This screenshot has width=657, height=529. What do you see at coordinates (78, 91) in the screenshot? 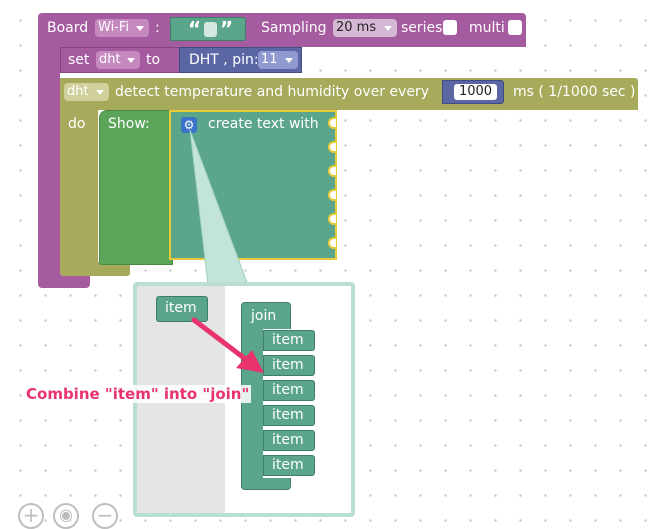
I see `detect-variable-value: dht` at bounding box center [78, 91].